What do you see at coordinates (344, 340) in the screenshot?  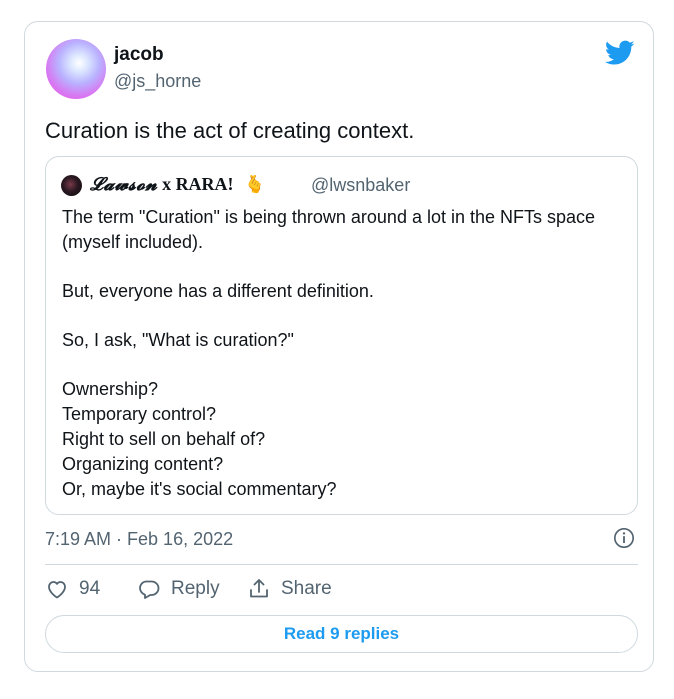 I see `quoted-paragraph: So, I ask, "What is curation?"` at bounding box center [344, 340].